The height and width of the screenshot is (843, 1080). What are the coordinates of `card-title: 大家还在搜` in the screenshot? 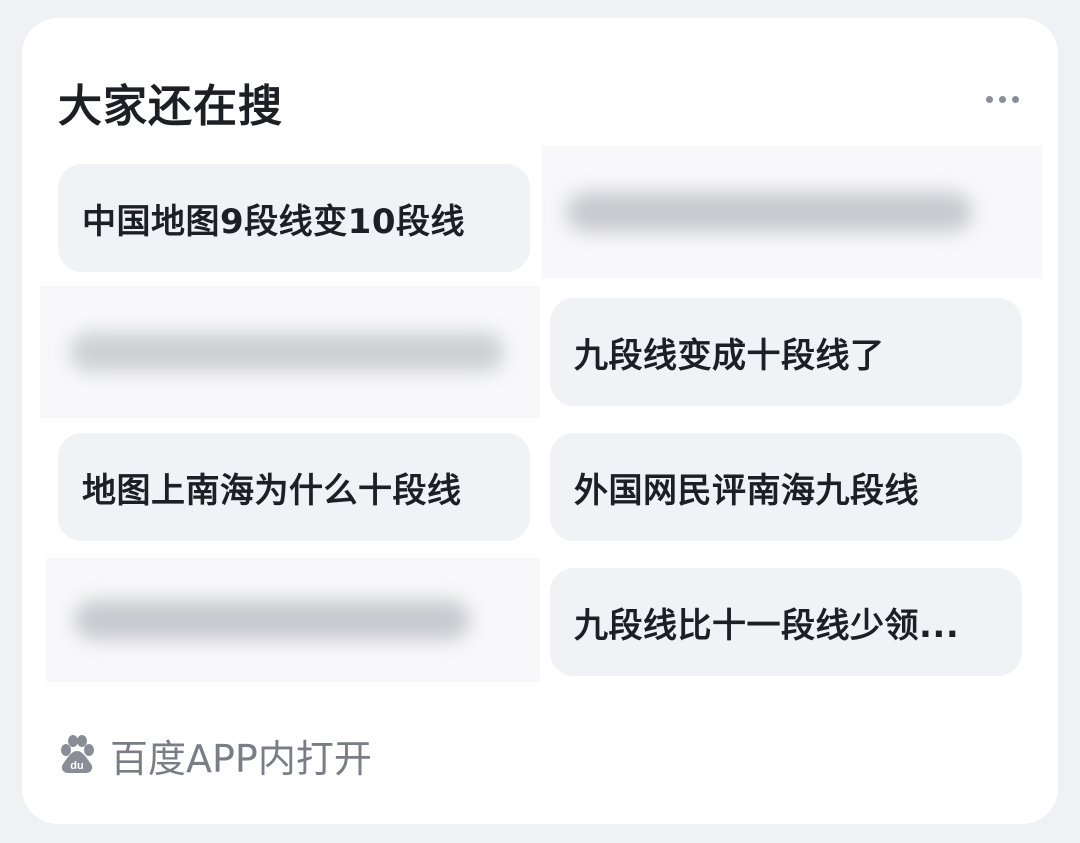 It's located at (170, 106).